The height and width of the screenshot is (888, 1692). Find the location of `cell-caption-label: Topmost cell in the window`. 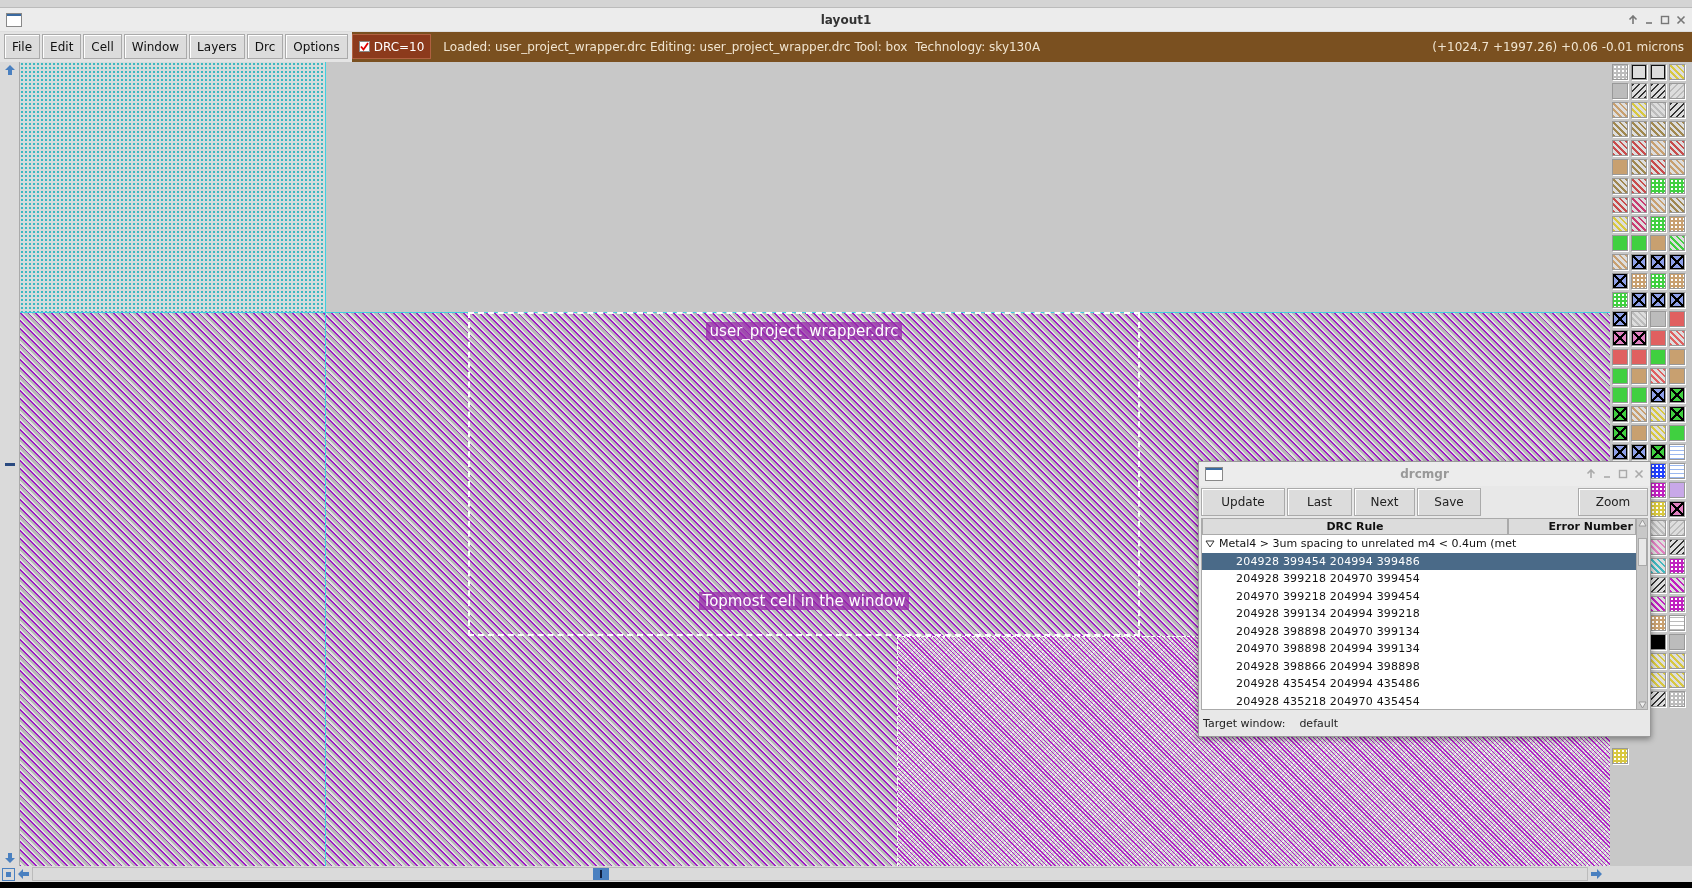

cell-caption-label: Topmost cell in the window is located at coordinates (804, 601).